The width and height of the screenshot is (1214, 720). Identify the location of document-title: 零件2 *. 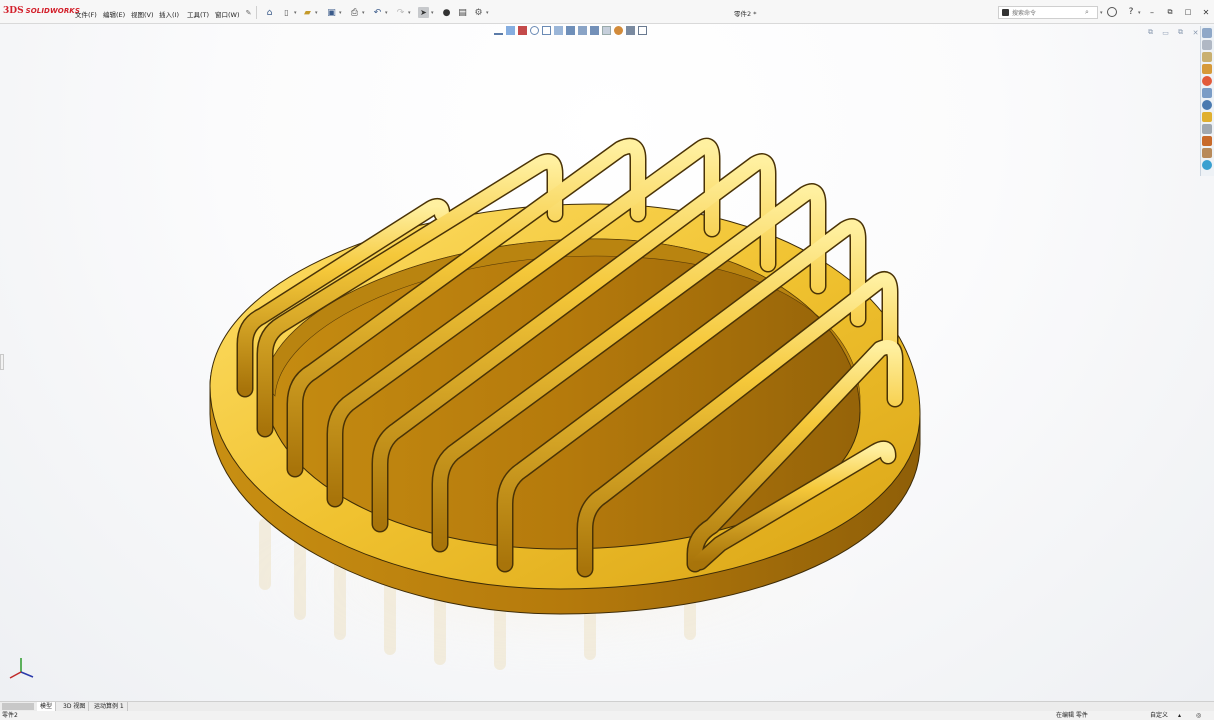
(745, 14).